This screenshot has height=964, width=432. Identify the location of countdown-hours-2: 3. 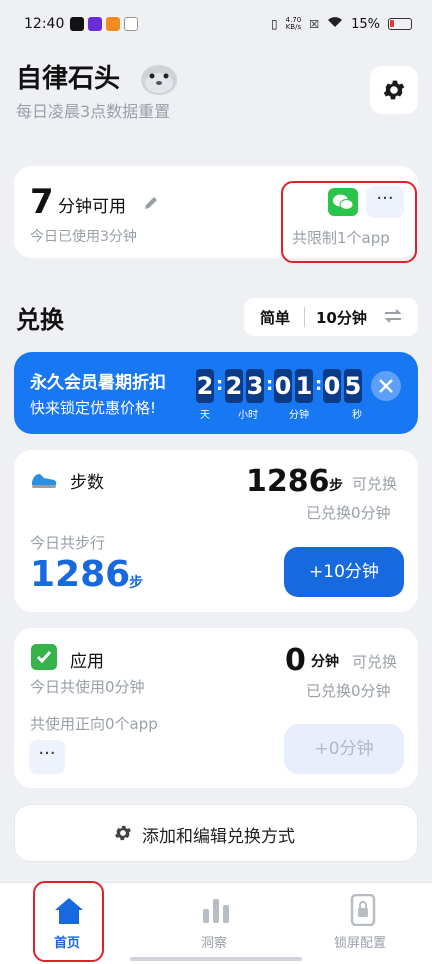
(255, 386).